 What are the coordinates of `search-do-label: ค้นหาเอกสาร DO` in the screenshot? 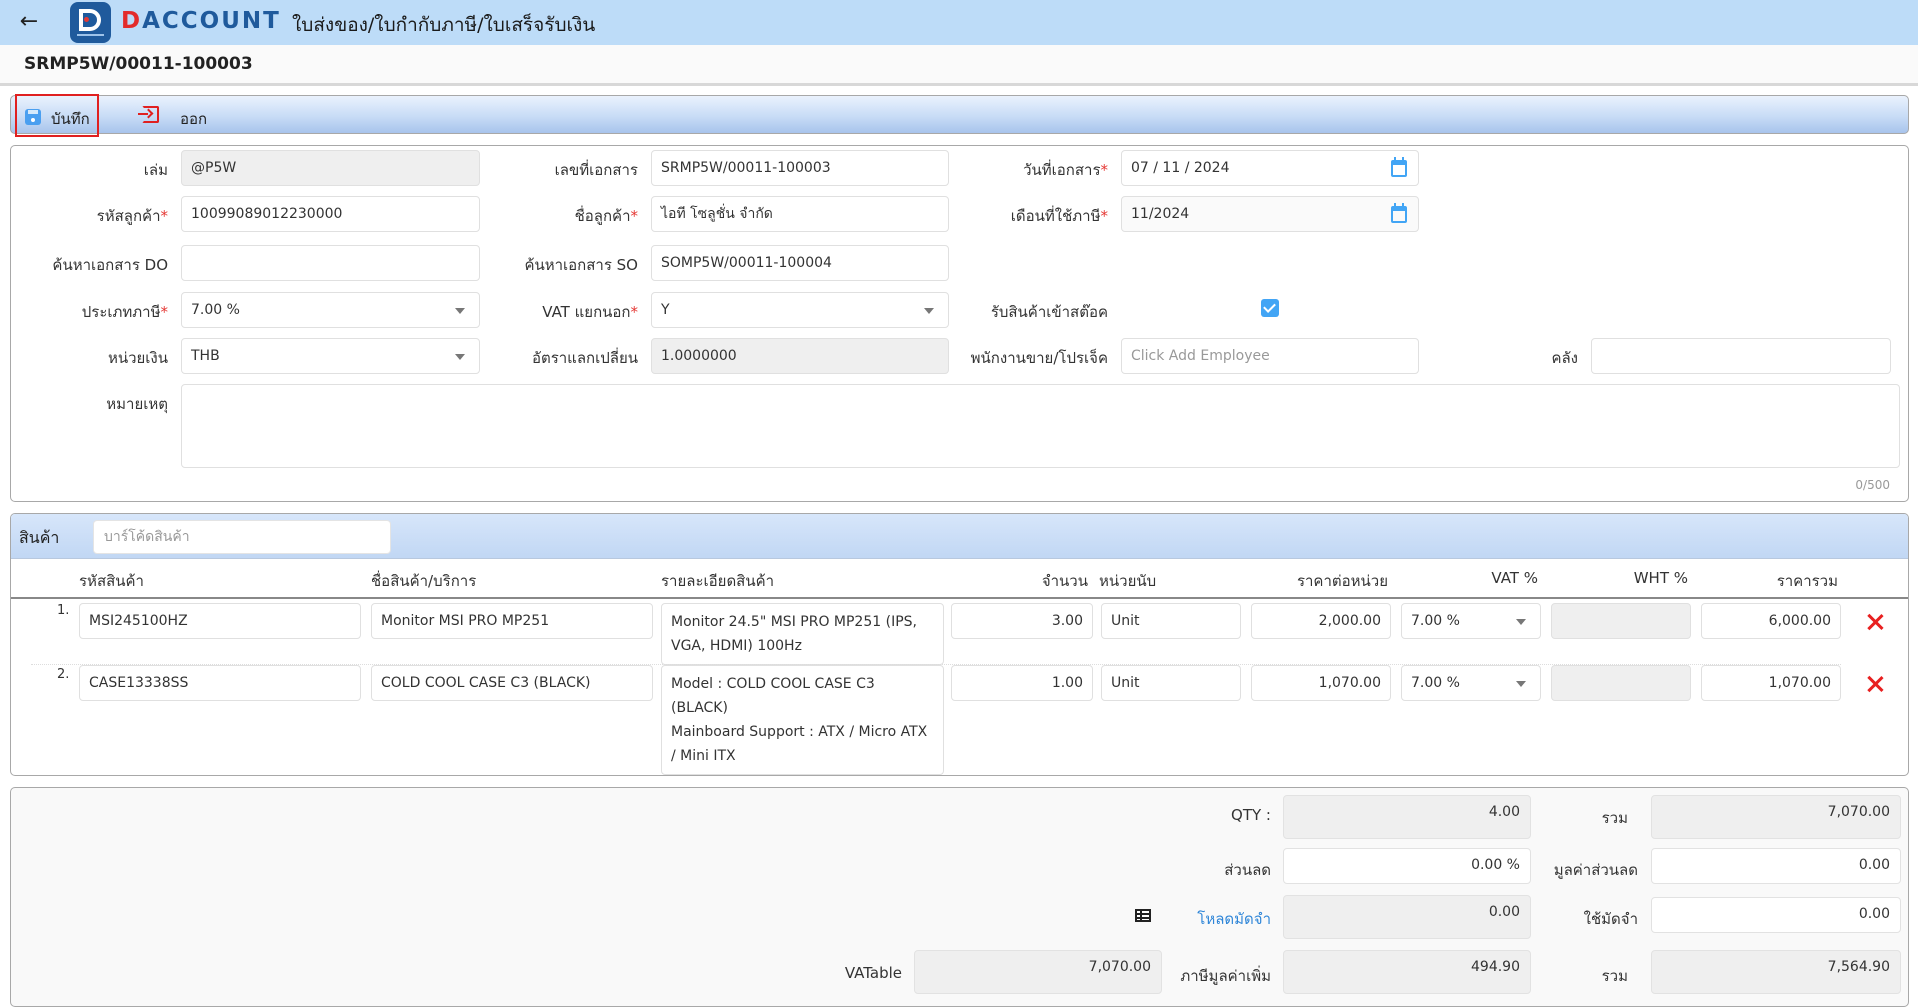 It's located at (110, 265).